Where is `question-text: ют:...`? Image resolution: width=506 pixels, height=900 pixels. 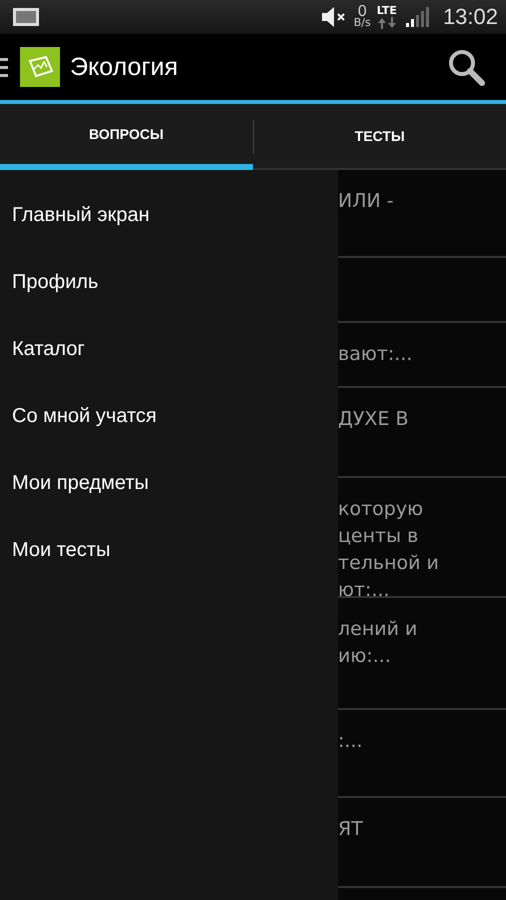
question-text: ют:... is located at coordinates (364, 590).